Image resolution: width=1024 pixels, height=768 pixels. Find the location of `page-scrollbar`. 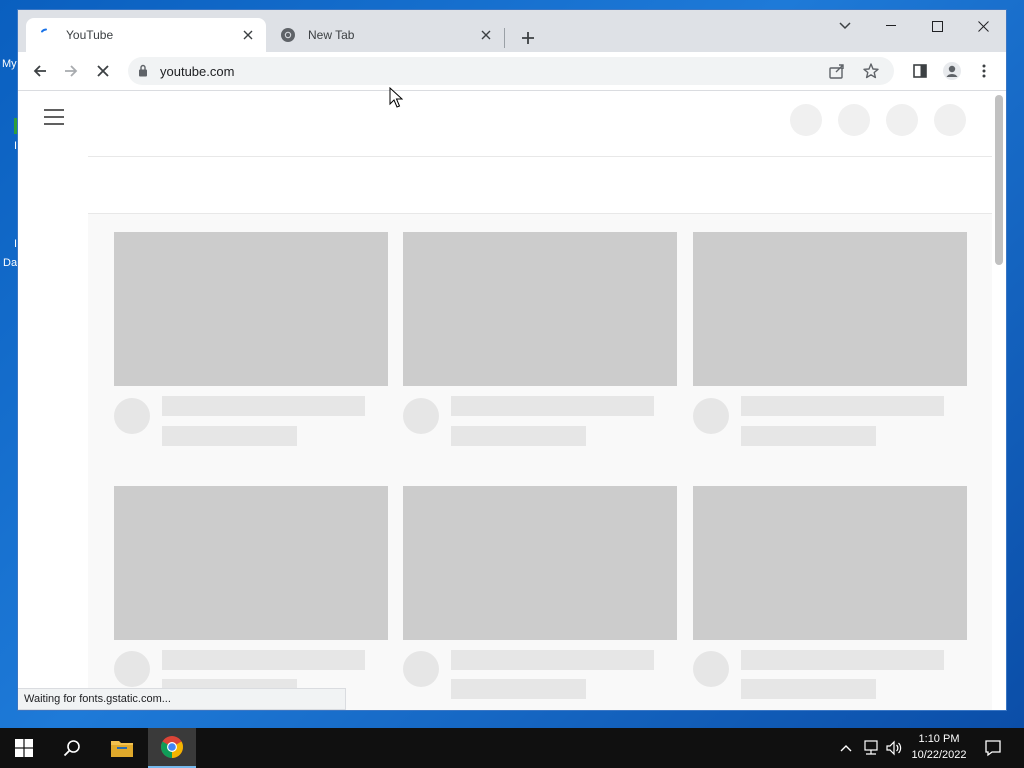

page-scrollbar is located at coordinates (999, 400).